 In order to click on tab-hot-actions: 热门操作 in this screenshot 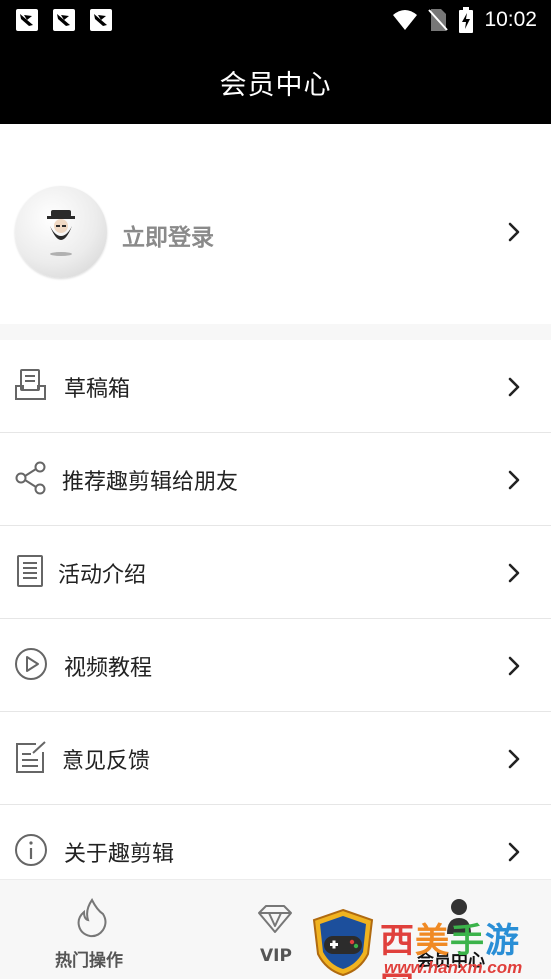, I will do `click(92, 929)`.